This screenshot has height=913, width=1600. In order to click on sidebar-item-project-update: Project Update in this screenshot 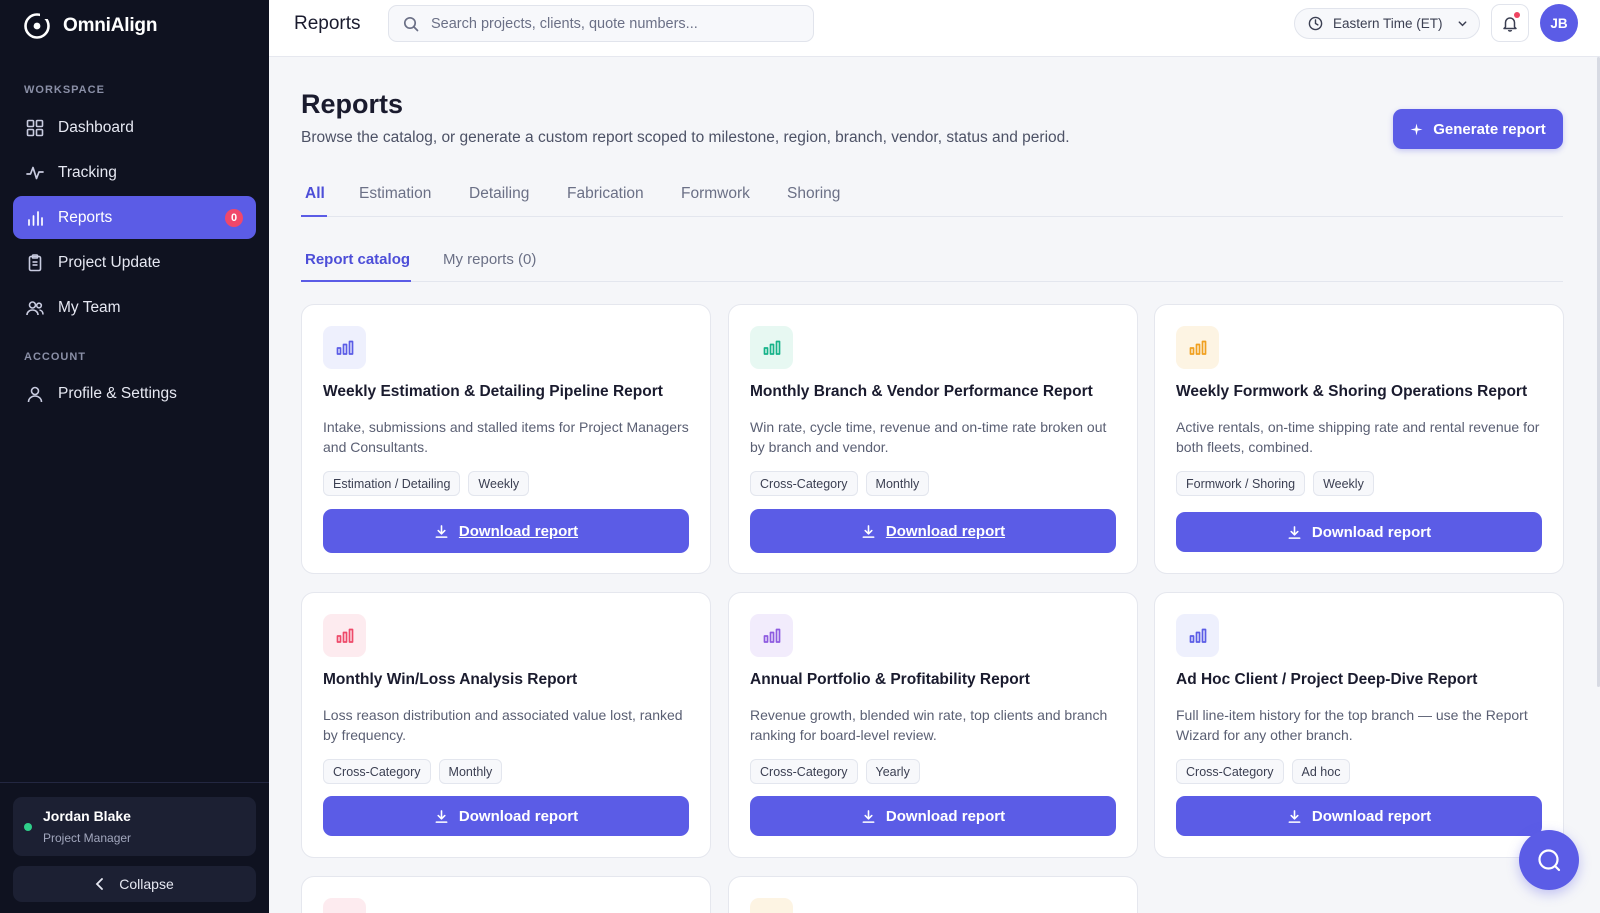, I will do `click(134, 262)`.